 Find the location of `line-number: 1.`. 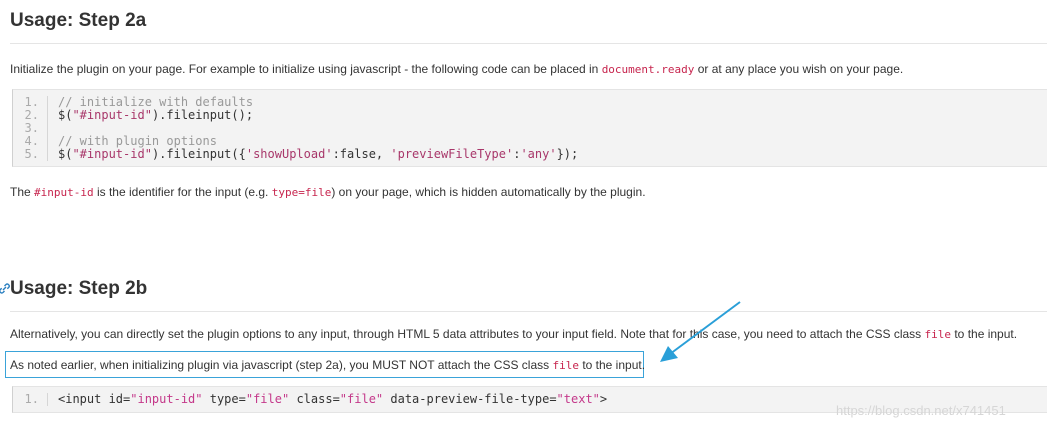

line-number: 1. is located at coordinates (30, 399).